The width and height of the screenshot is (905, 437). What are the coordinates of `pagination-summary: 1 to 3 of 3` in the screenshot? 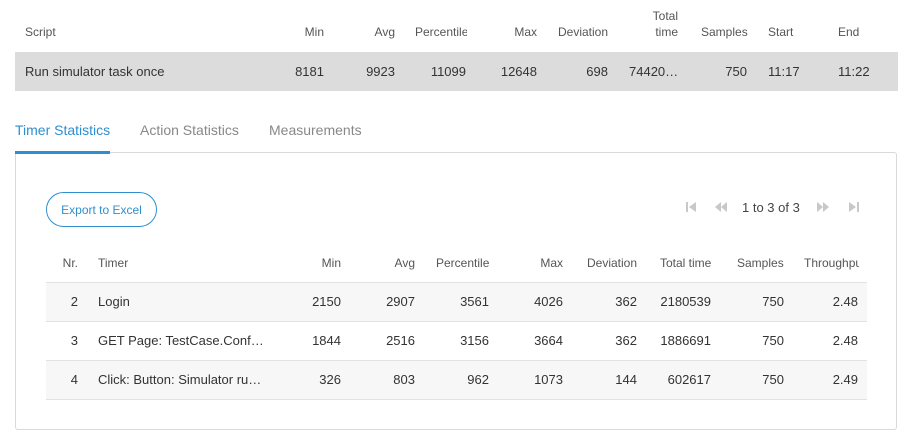 It's located at (771, 207).